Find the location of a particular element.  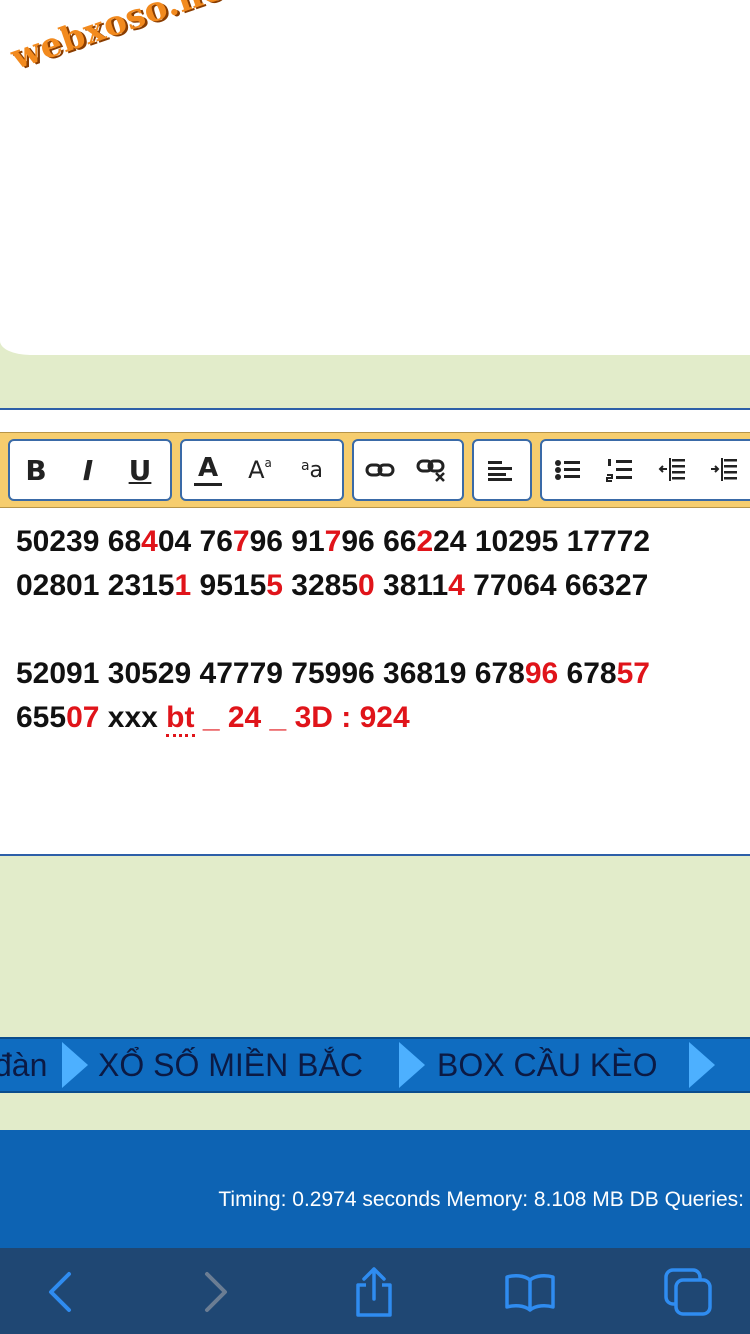

book-icon is located at coordinates (530, 1293).